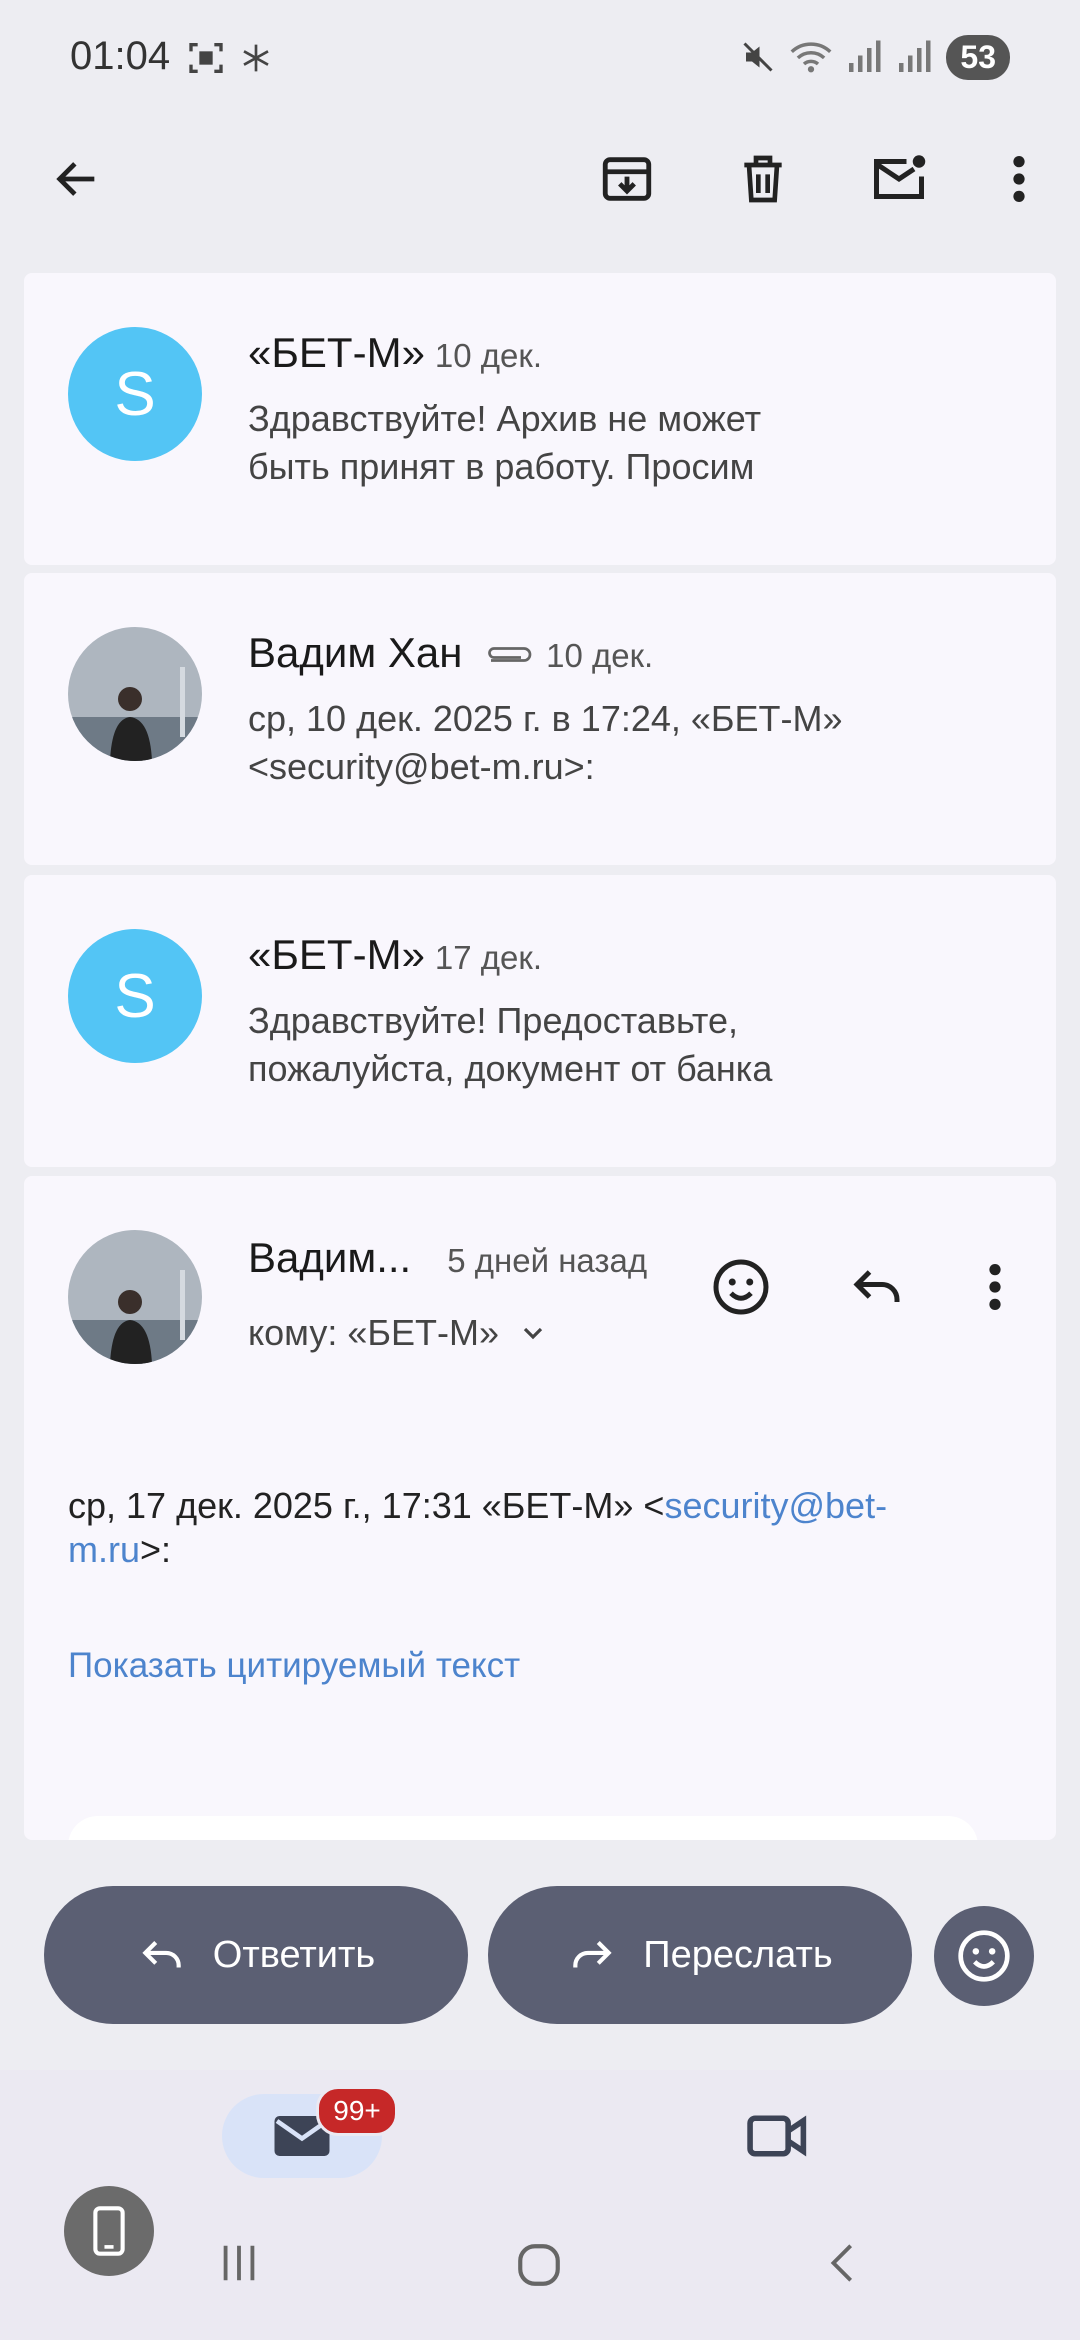 Image resolution: width=1080 pixels, height=2340 pixels. I want to click on mute-icon, so click(758, 57).